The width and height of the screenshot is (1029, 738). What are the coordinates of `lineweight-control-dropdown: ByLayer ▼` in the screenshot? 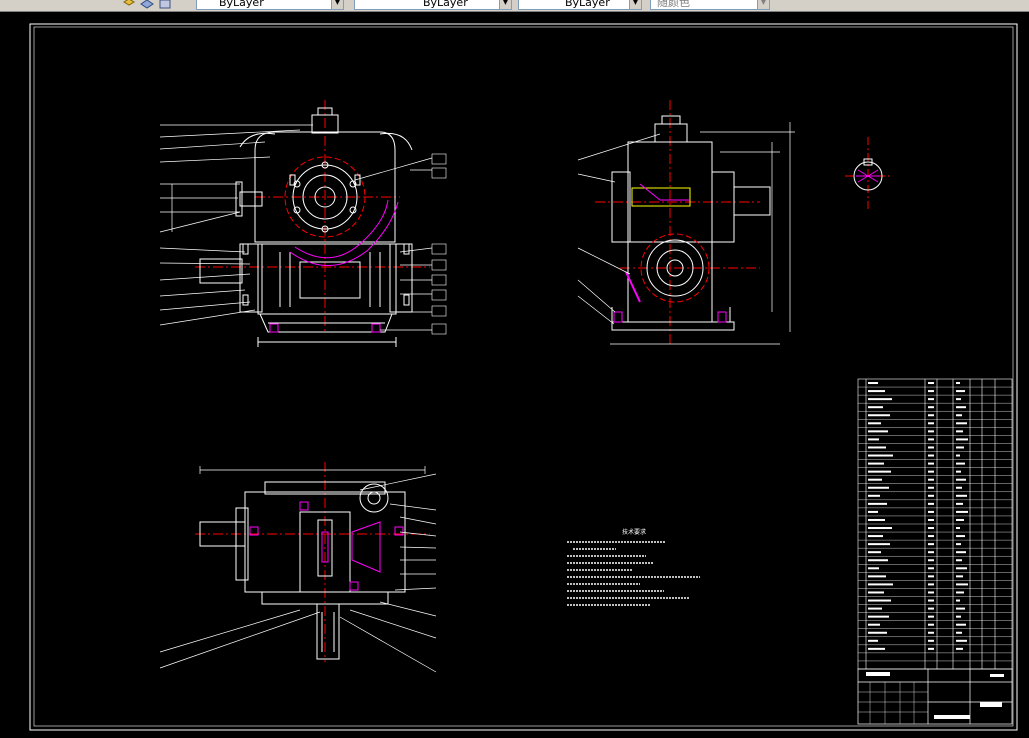 It's located at (580, 5).